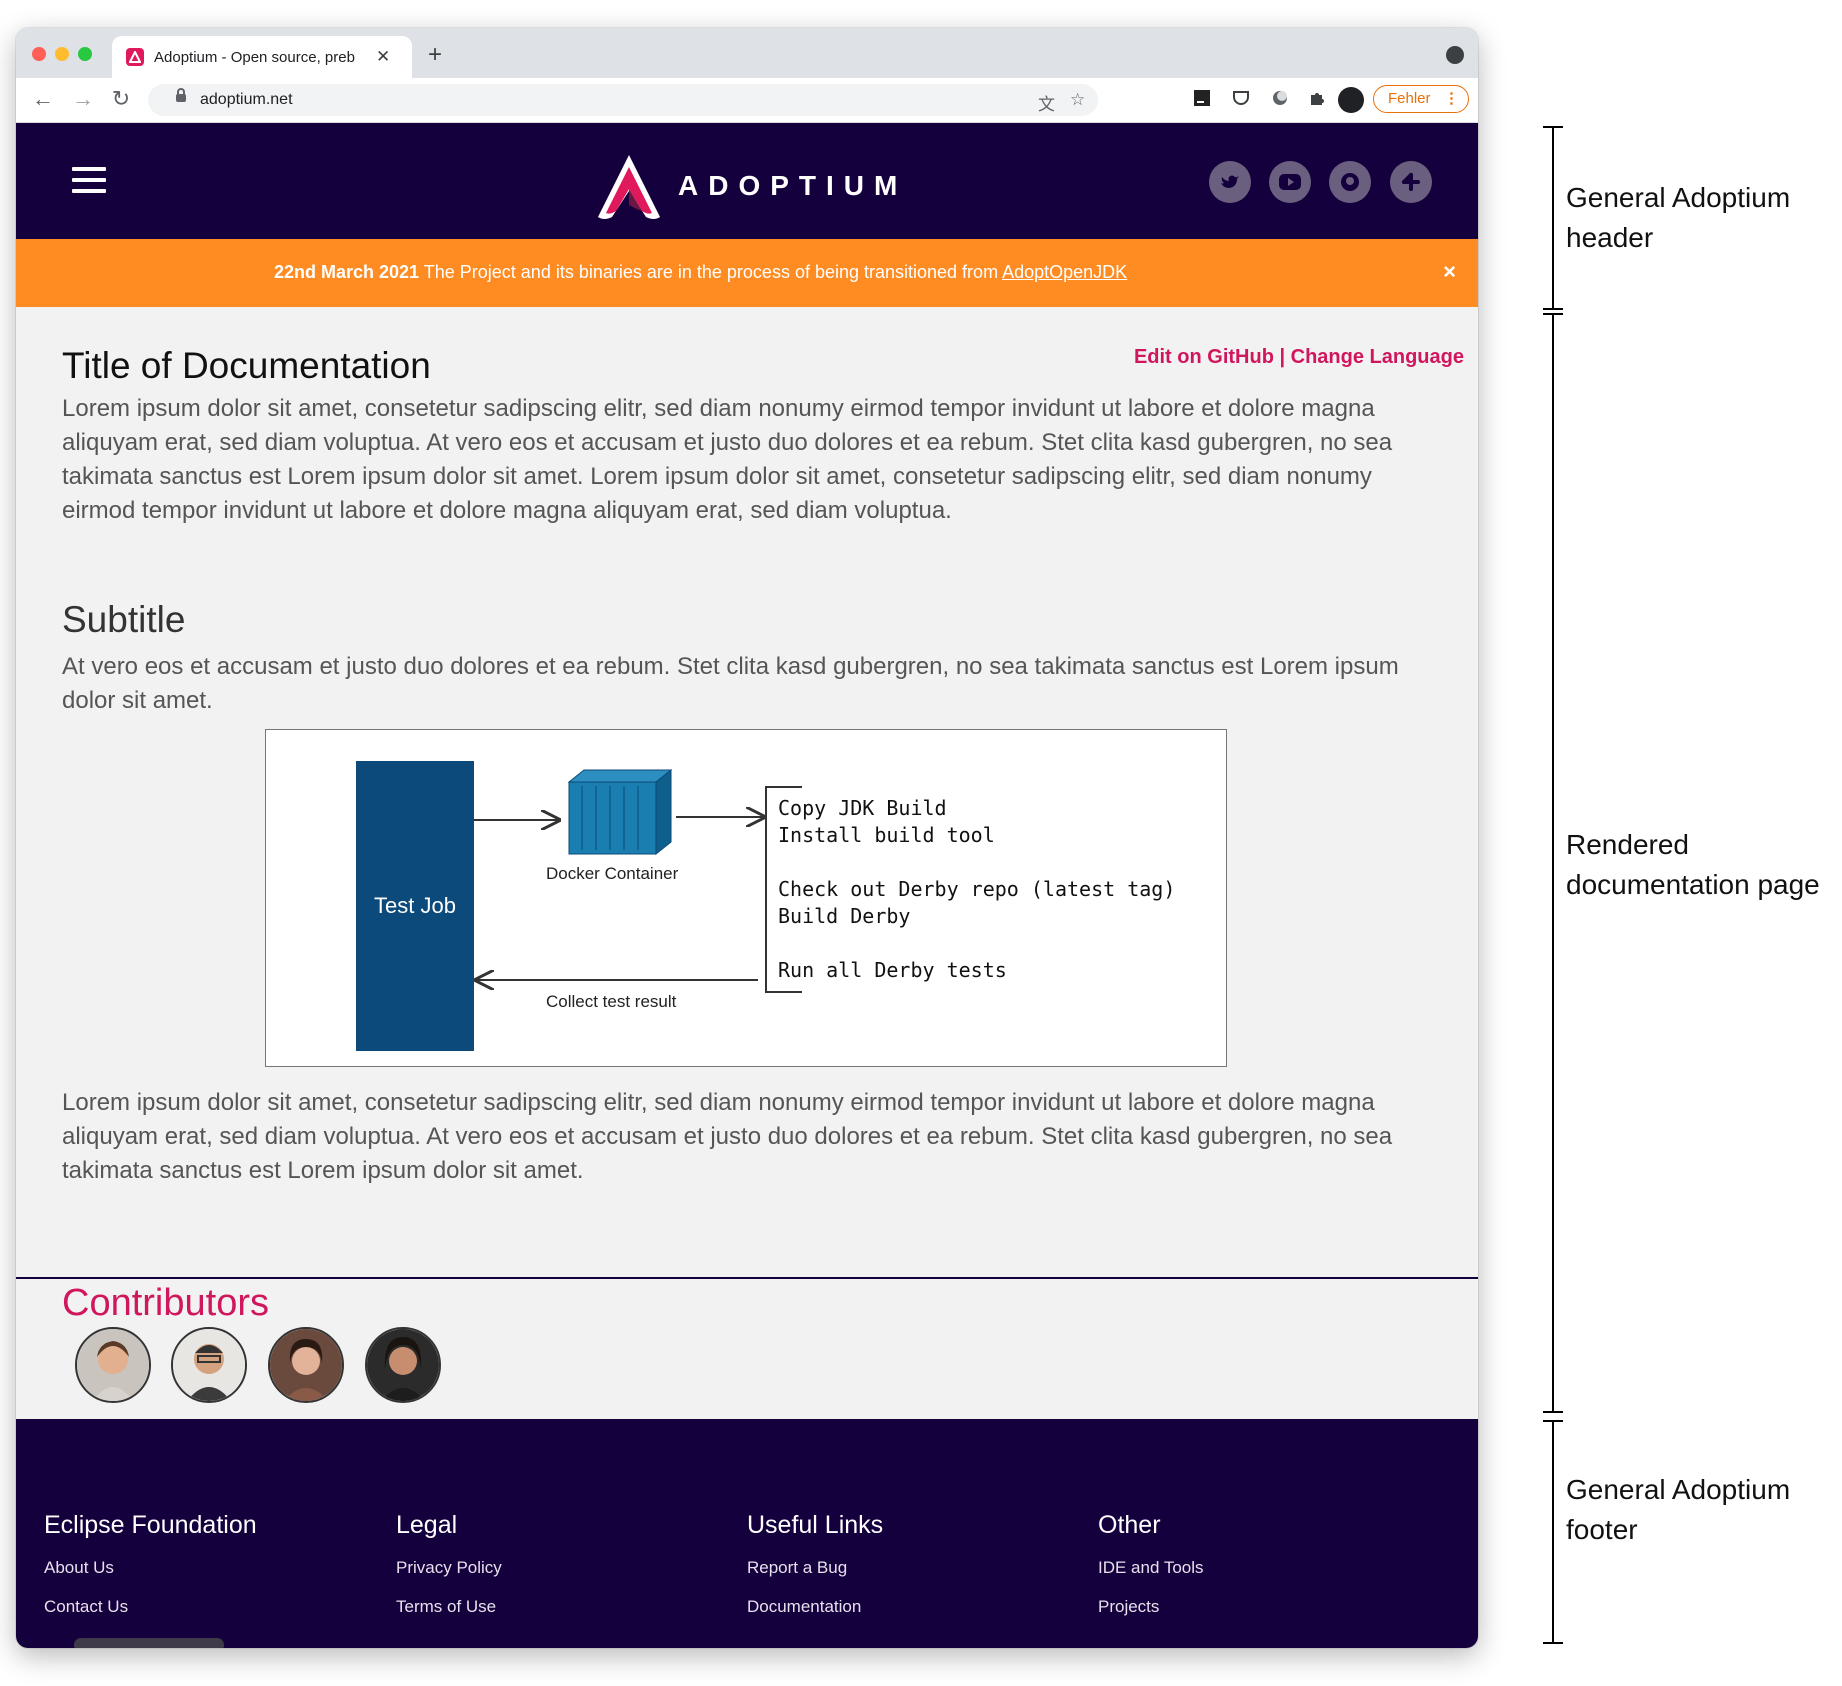  I want to click on contributors-title: Contributors, so click(165, 1303).